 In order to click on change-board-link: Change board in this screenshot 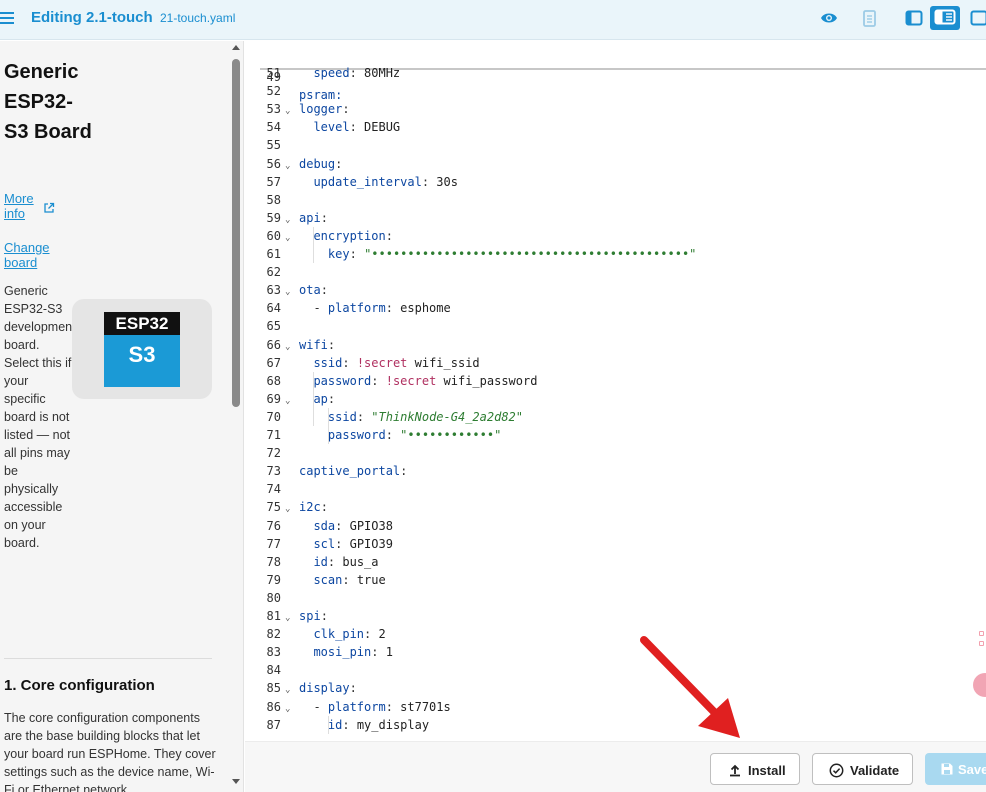, I will do `click(28, 255)`.